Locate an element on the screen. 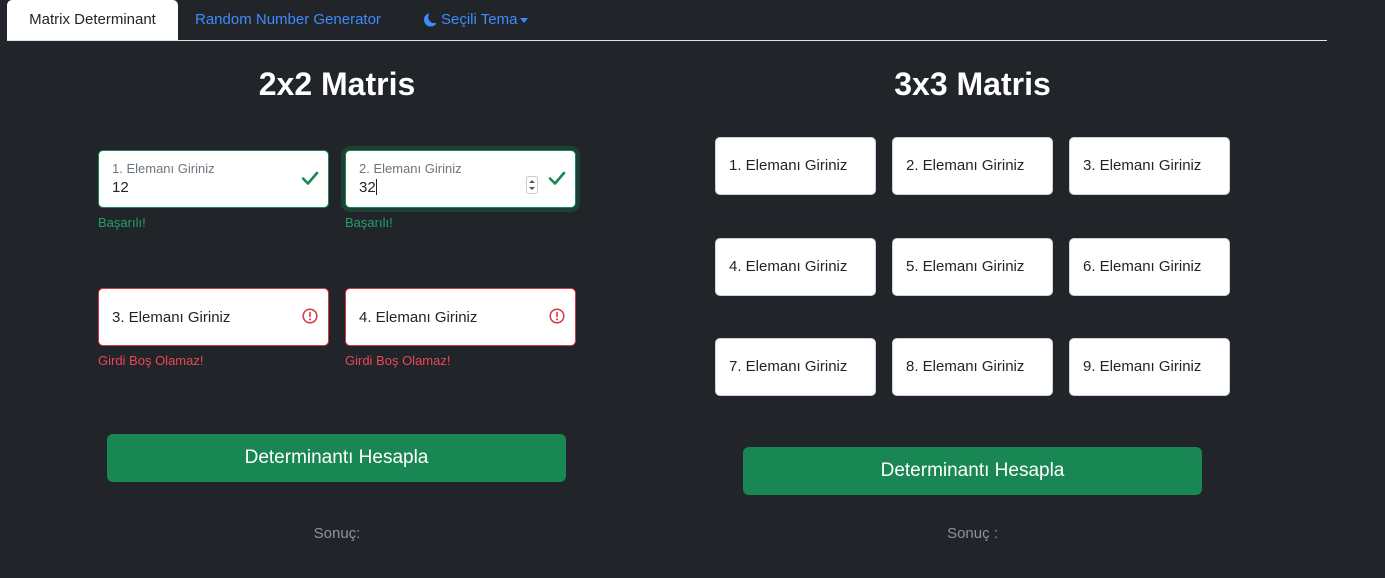 This screenshot has width=1385, height=578. matrix3-input-8: 8. Elemanı Giriniz is located at coordinates (972, 367).